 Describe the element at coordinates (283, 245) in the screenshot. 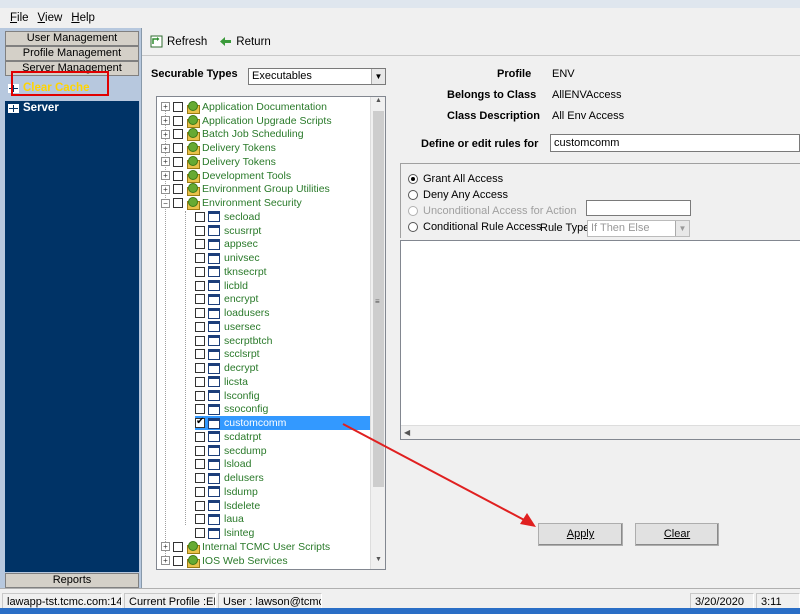

I see `tree-leaf-node: appsec` at that location.